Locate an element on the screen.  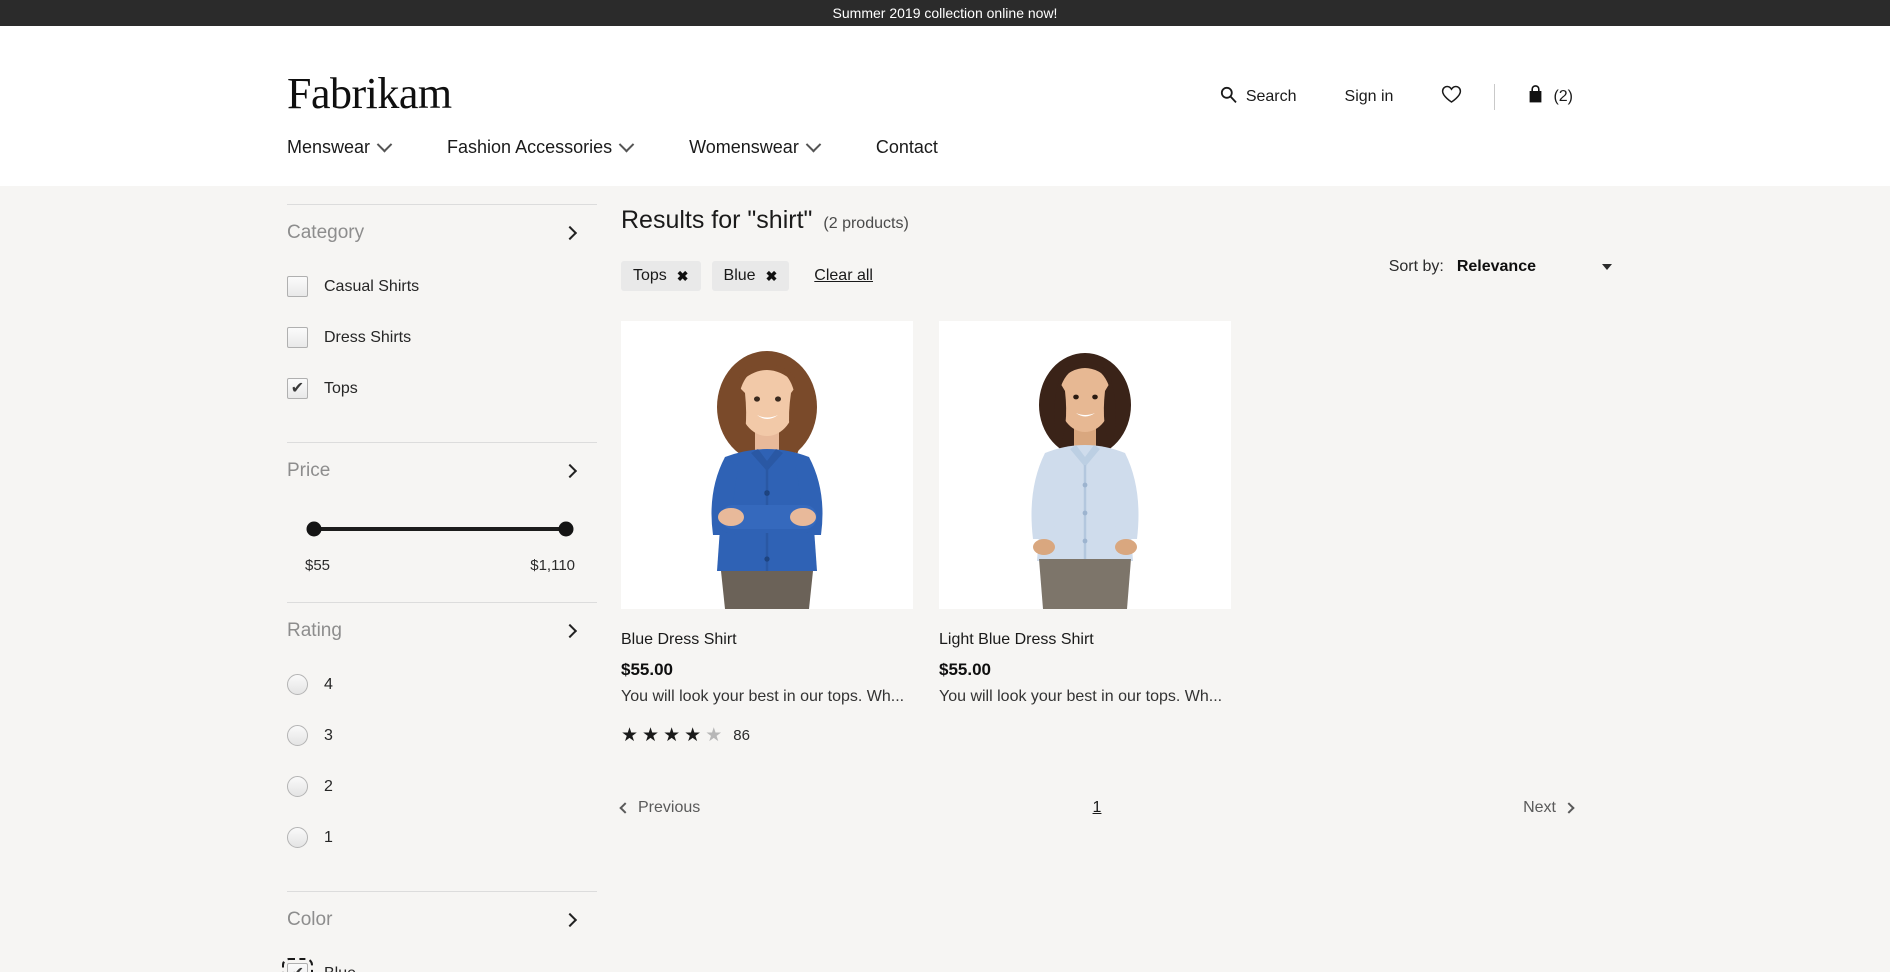
filter-option-casual-shirts: Casual Shirts is located at coordinates (442, 286).